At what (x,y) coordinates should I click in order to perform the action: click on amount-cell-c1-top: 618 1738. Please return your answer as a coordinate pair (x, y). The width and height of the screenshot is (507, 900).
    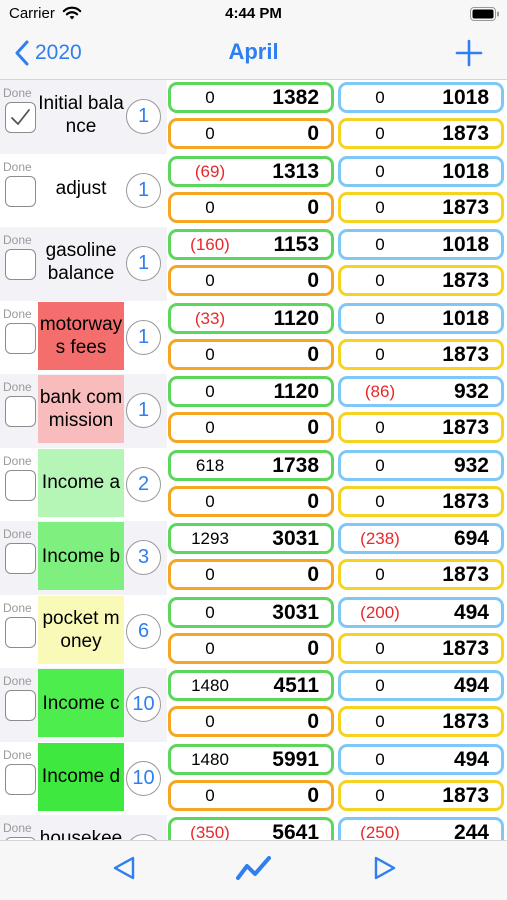
    Looking at the image, I should click on (251, 465).